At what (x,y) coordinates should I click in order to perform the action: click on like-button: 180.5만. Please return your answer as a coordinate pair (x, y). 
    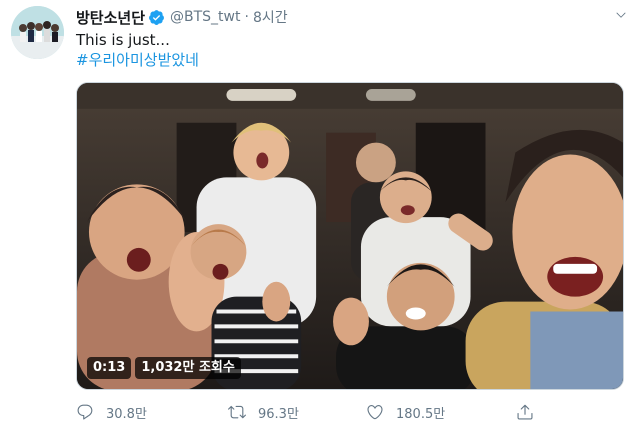
    Looking at the image, I should click on (405, 412).